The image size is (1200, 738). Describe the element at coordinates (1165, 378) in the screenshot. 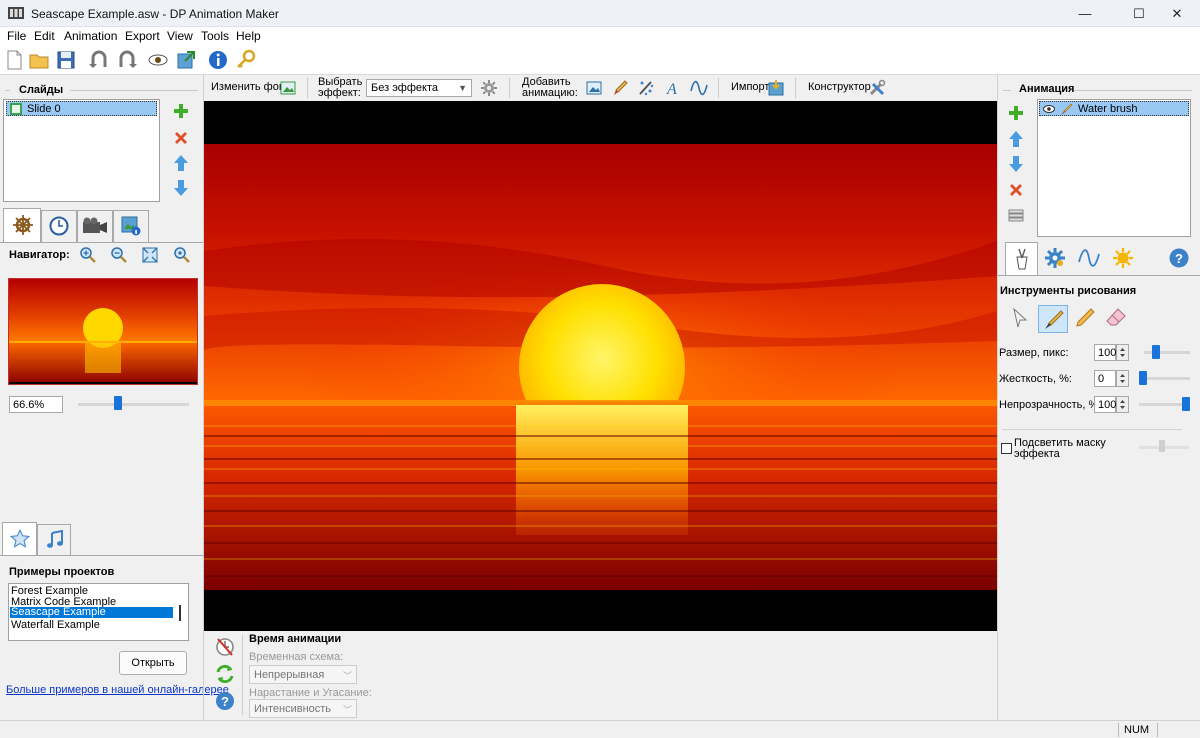

I see `hardness-slider-track` at that location.